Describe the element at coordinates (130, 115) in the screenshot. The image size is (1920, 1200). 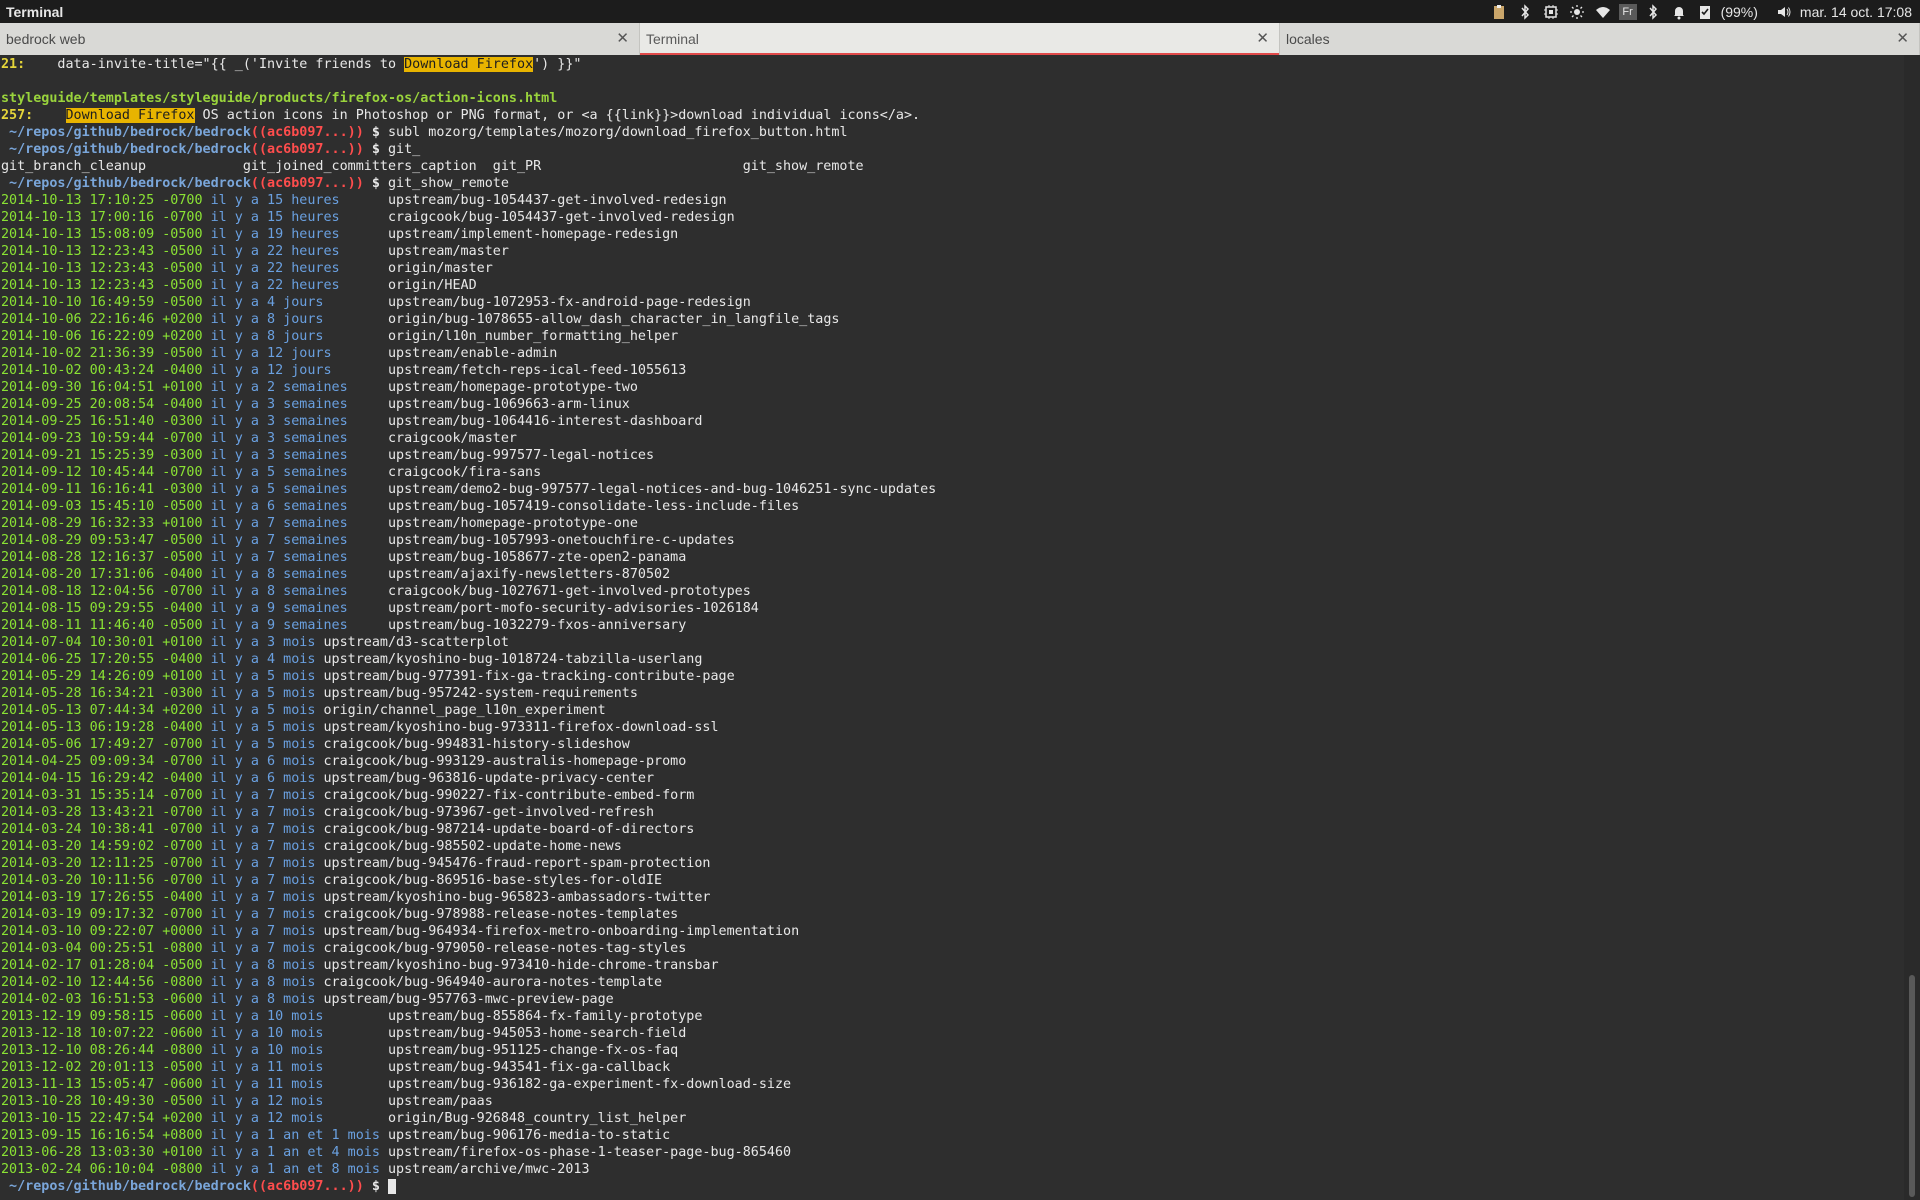
I see `grep-match: Download Firefox` at that location.